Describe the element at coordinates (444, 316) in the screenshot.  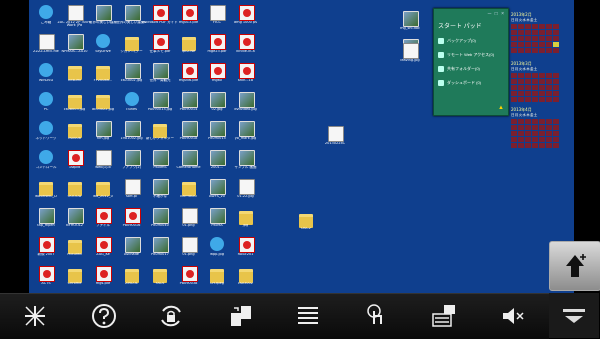
I see `keyboard-button` at that location.